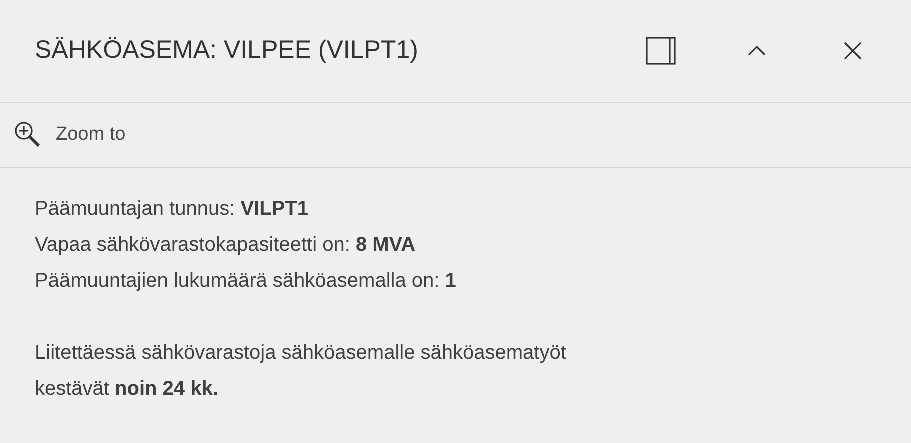 The image size is (911, 443). What do you see at coordinates (70, 135) in the screenshot?
I see `zoom-to-button: Zoom to` at bounding box center [70, 135].